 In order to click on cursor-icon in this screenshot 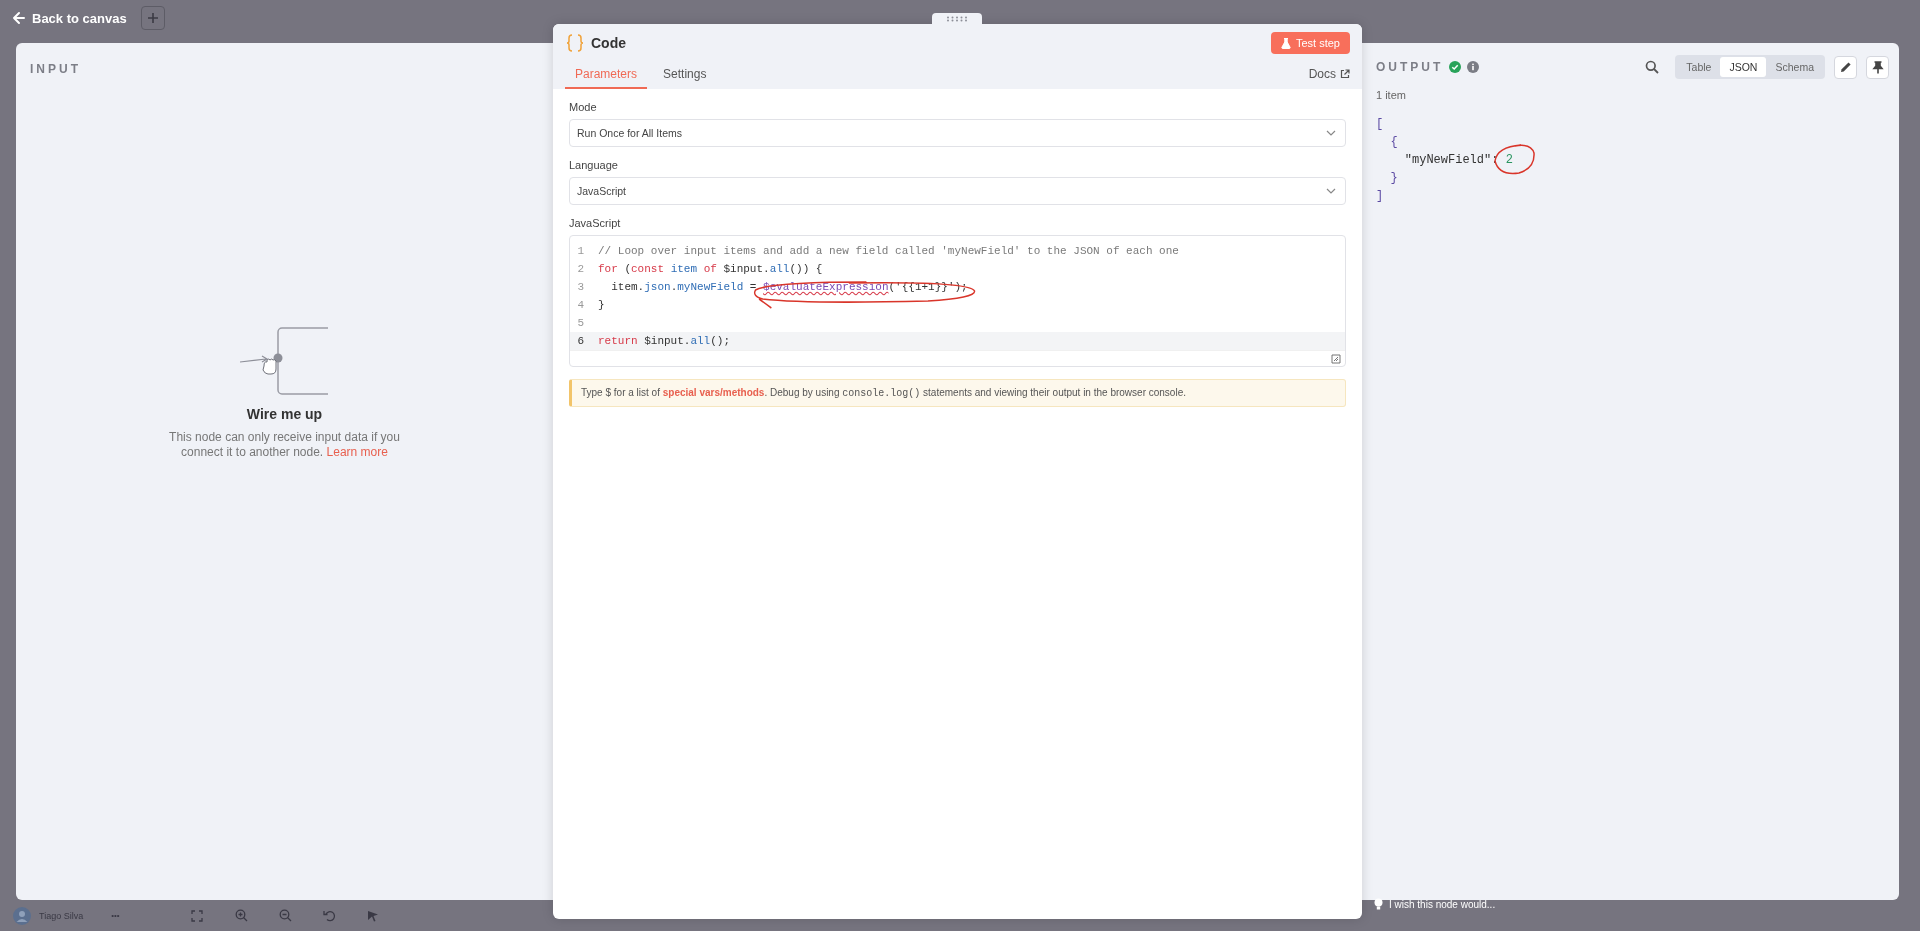, I will do `click(373, 915)`.